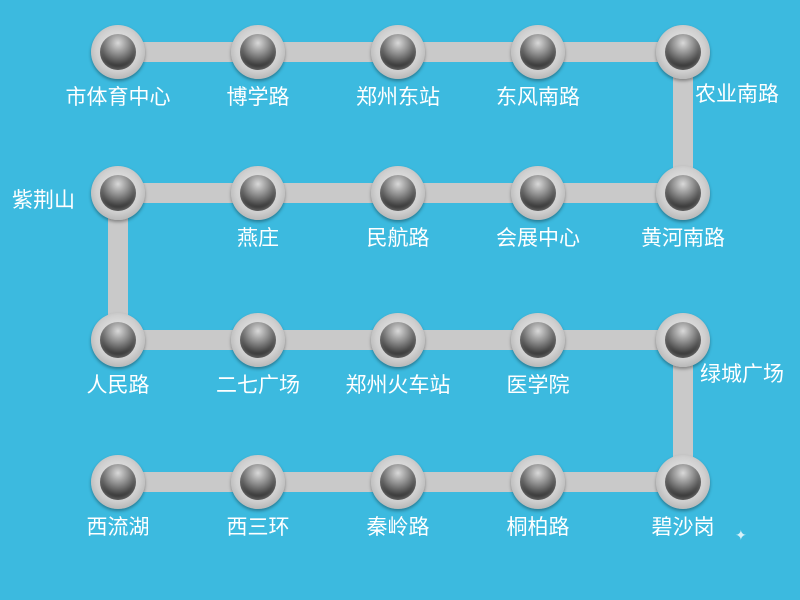 Image resolution: width=800 pixels, height=600 pixels. I want to click on station-label: 东风南路, so click(538, 97).